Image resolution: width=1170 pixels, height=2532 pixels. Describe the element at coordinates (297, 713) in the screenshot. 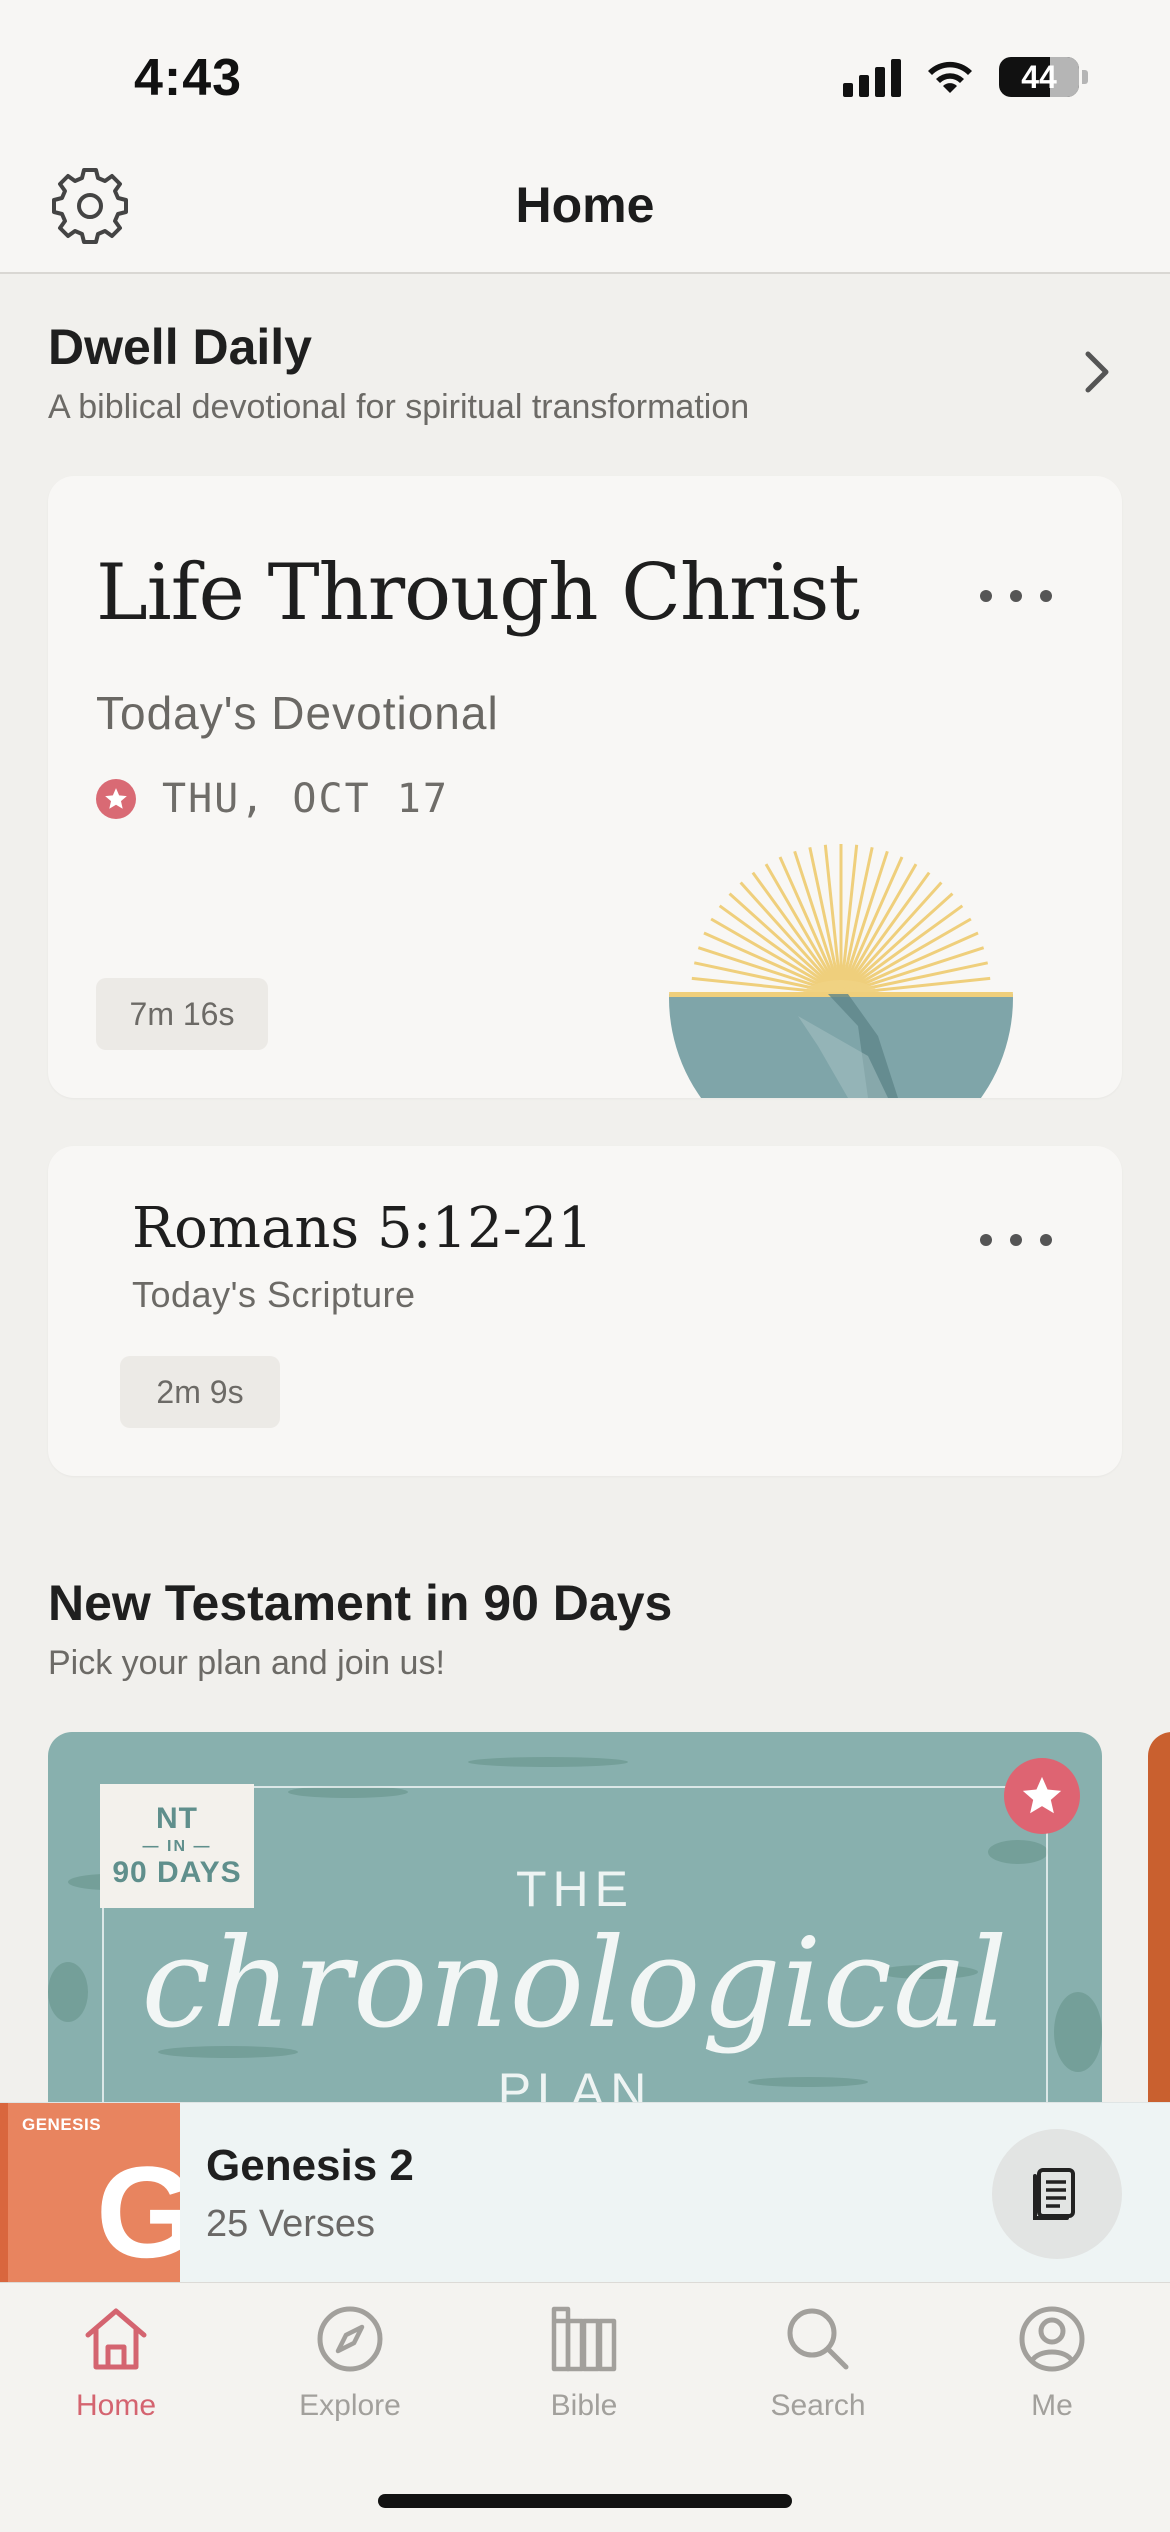

I see `devotional-subtitle: Today's Devotional` at that location.